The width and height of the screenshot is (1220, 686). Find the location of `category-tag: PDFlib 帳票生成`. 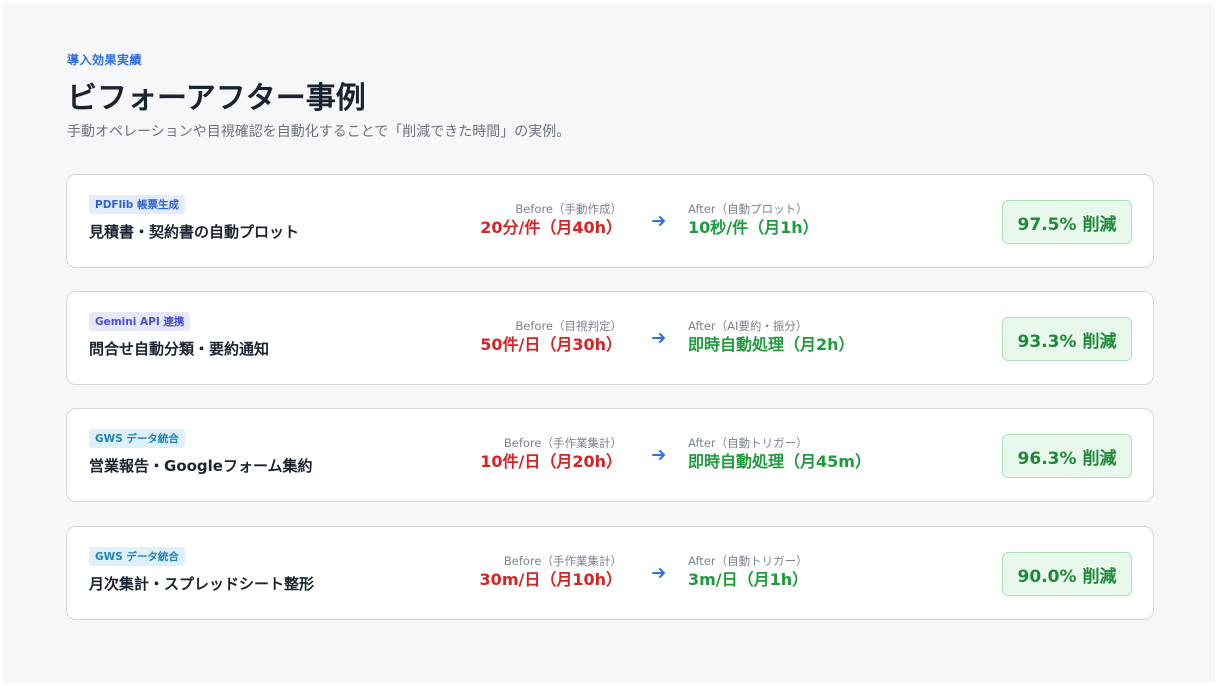

category-tag: PDFlib 帳票生成 is located at coordinates (137, 204).